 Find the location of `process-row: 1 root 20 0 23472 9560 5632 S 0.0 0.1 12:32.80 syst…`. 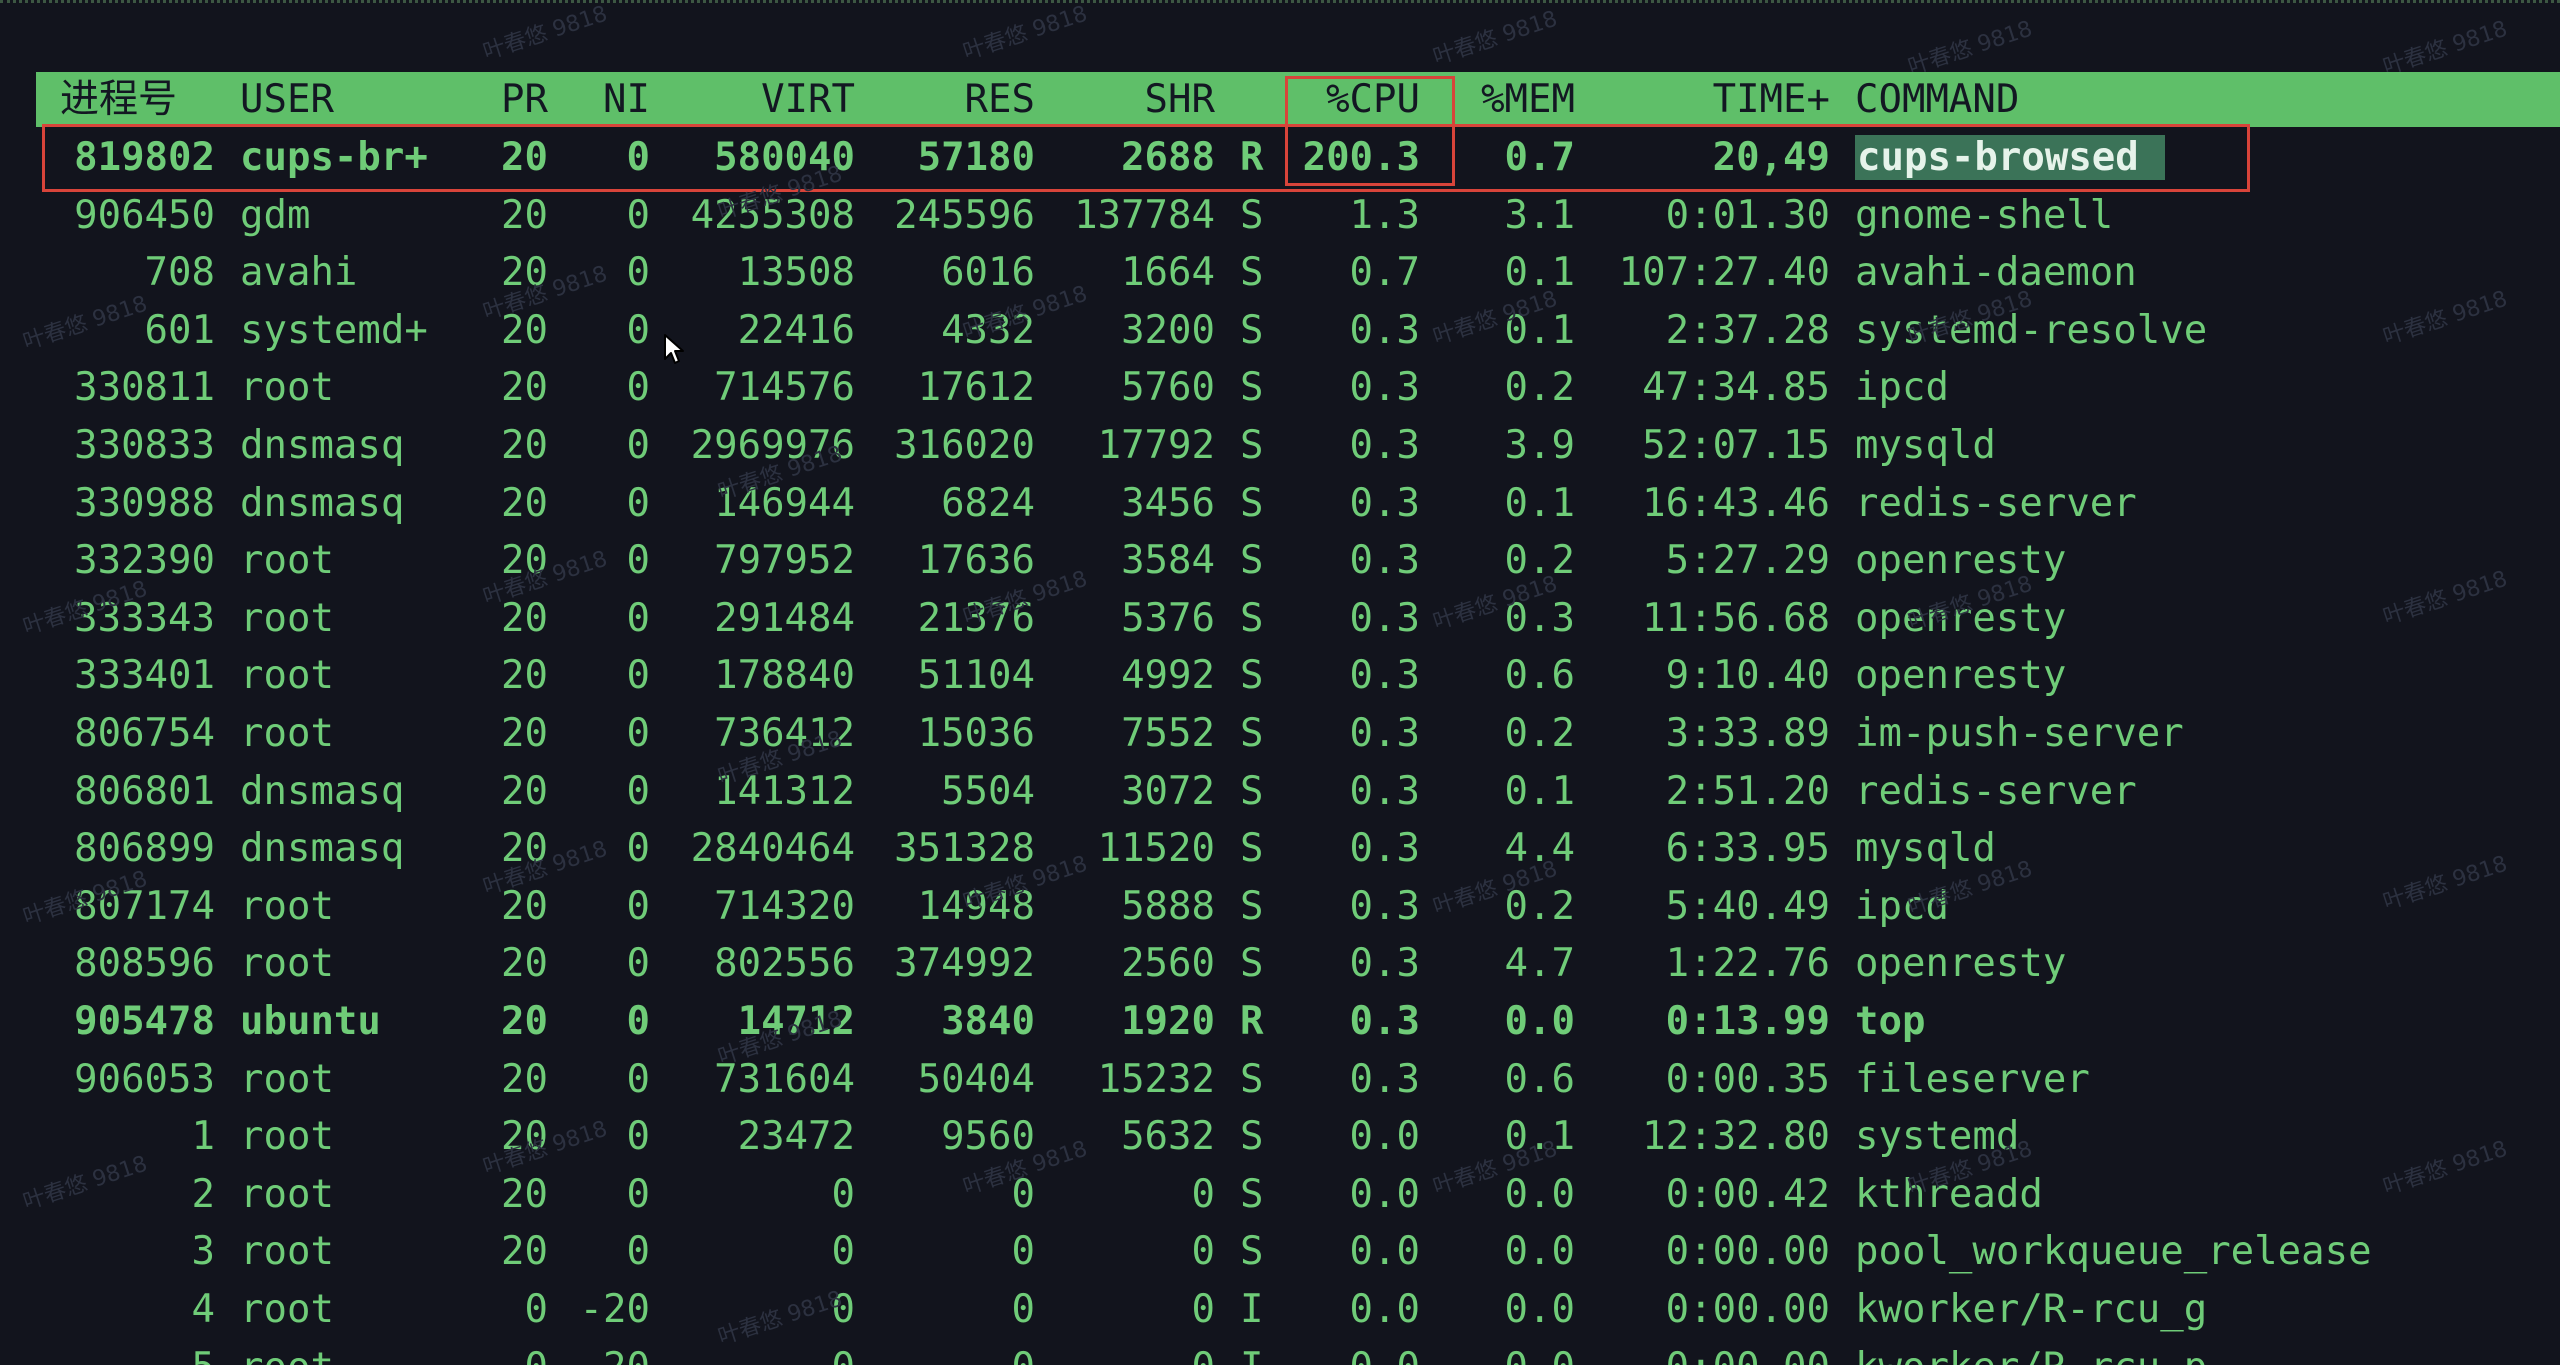

process-row: 1 root 20 0 23472 9560 5632 S 0.0 0.1 12:32.80 syst… is located at coordinates (1280, 1137).